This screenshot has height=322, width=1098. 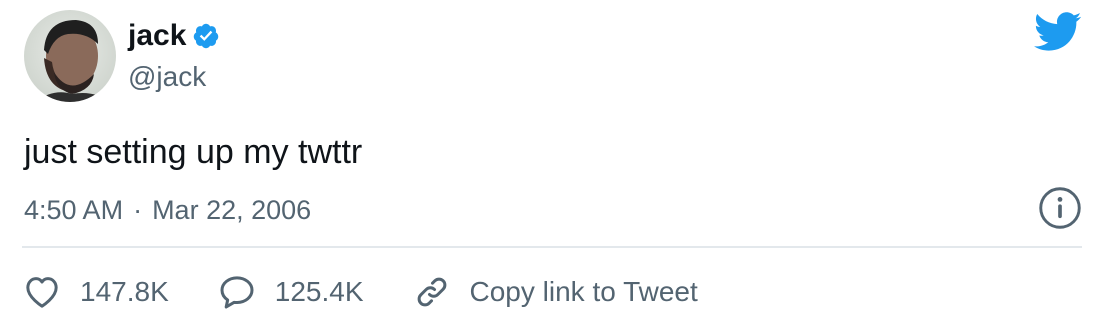 I want to click on reply-bubble-icon, so click(x=237, y=292).